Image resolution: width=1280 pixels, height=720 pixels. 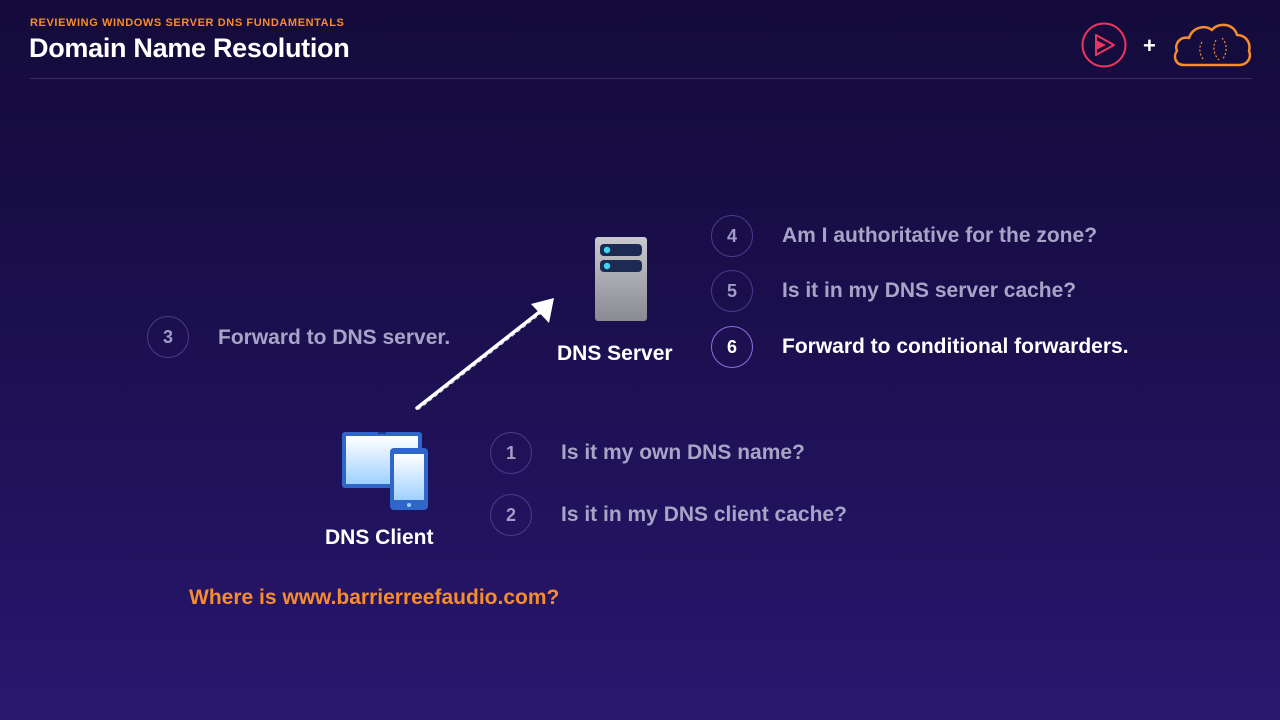 What do you see at coordinates (1149, 45) in the screenshot?
I see `plus-sign: +` at bounding box center [1149, 45].